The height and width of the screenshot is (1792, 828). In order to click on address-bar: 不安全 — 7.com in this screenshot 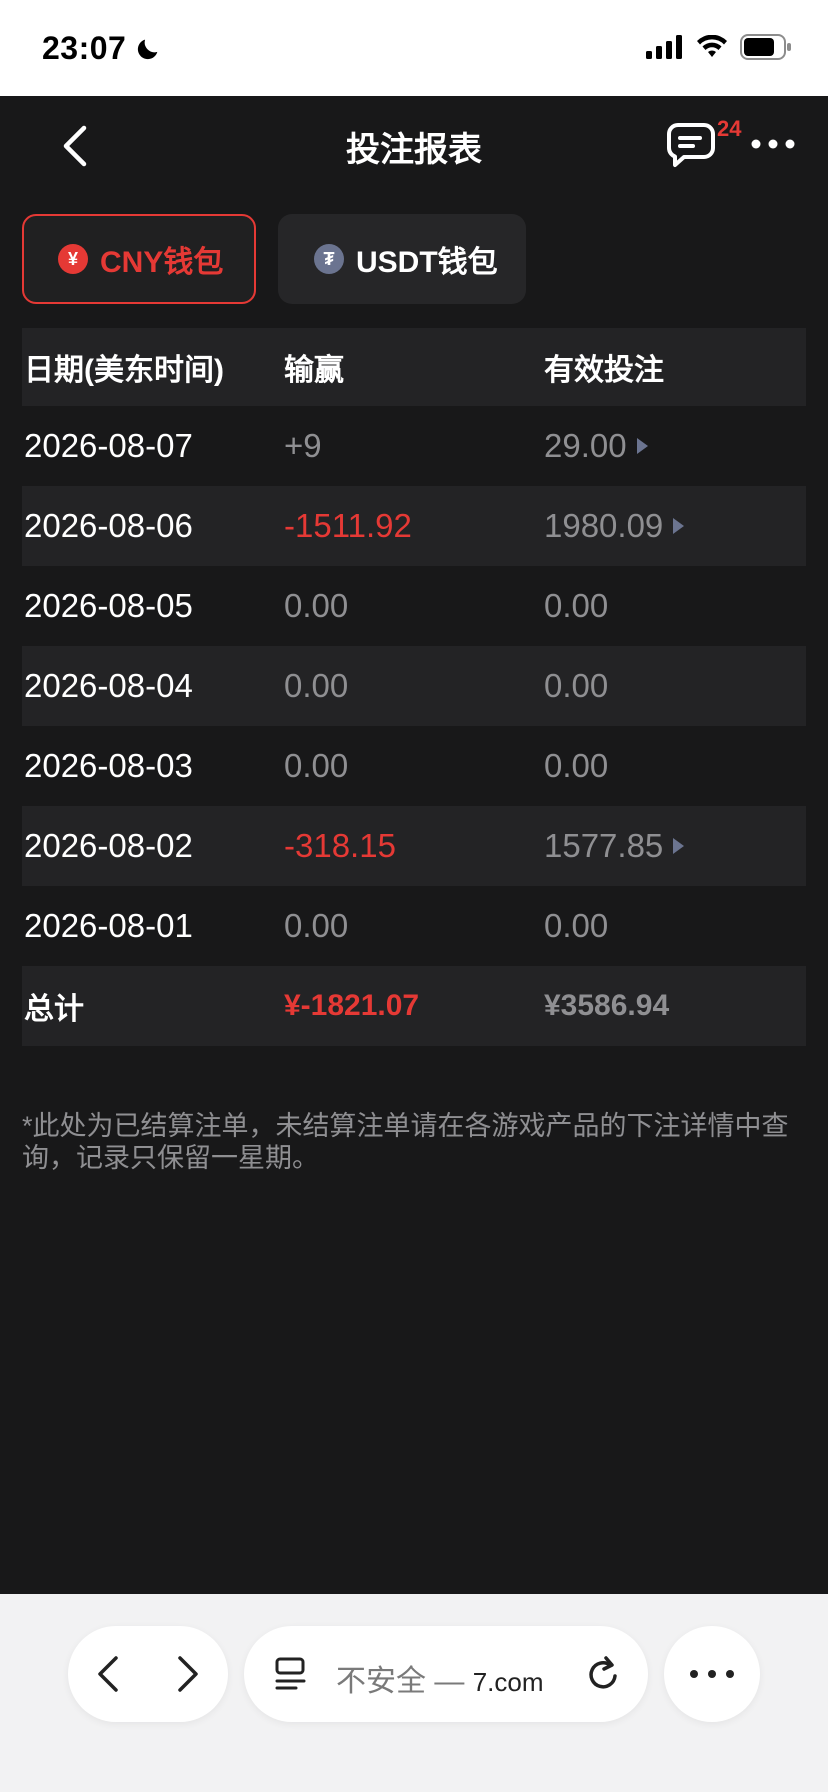, I will do `click(446, 1674)`.